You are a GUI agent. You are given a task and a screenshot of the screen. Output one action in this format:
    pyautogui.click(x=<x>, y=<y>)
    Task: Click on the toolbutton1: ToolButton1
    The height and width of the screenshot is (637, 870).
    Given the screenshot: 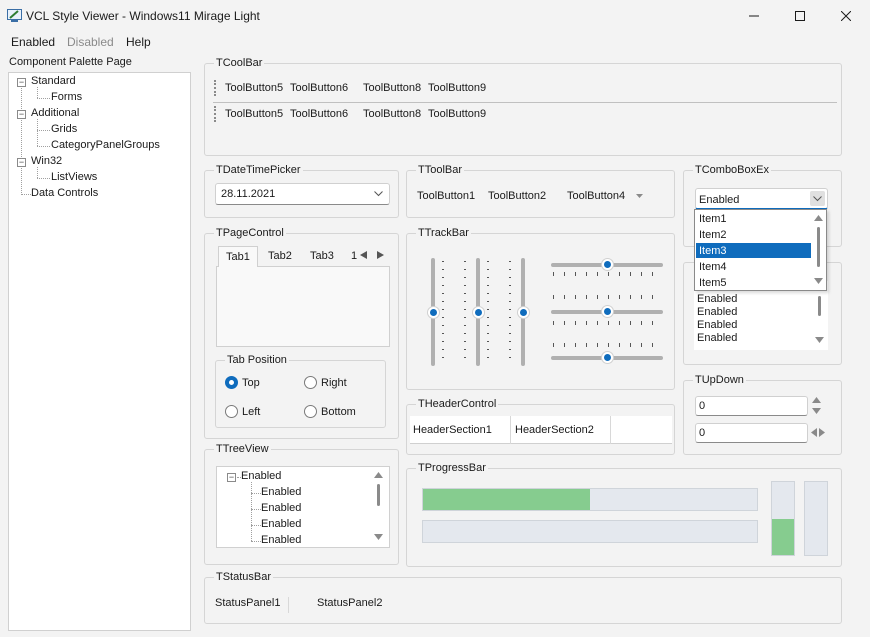 What is the action you would take?
    pyautogui.click(x=446, y=196)
    